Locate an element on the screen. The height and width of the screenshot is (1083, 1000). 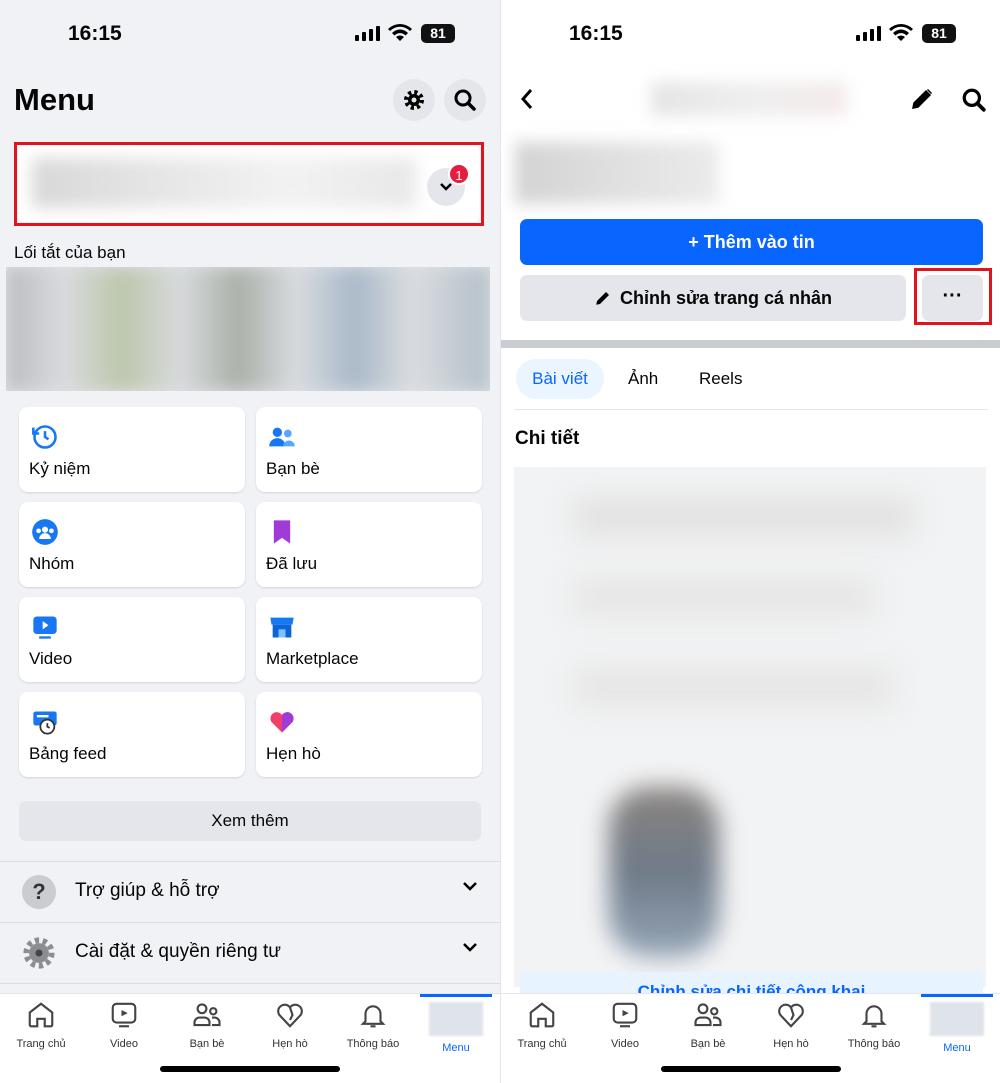
settings-button is located at coordinates (414, 100).